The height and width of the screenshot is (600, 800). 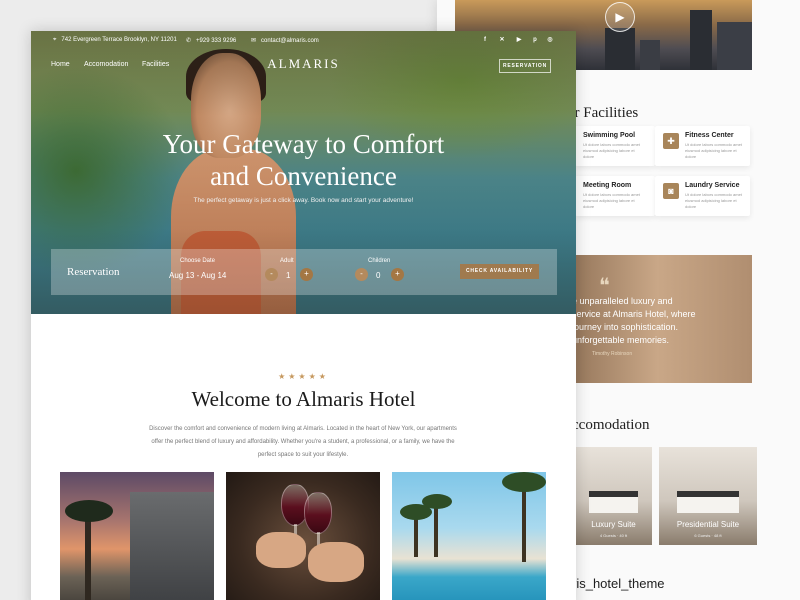 I want to click on mail-icon: ✉, so click(x=254, y=41).